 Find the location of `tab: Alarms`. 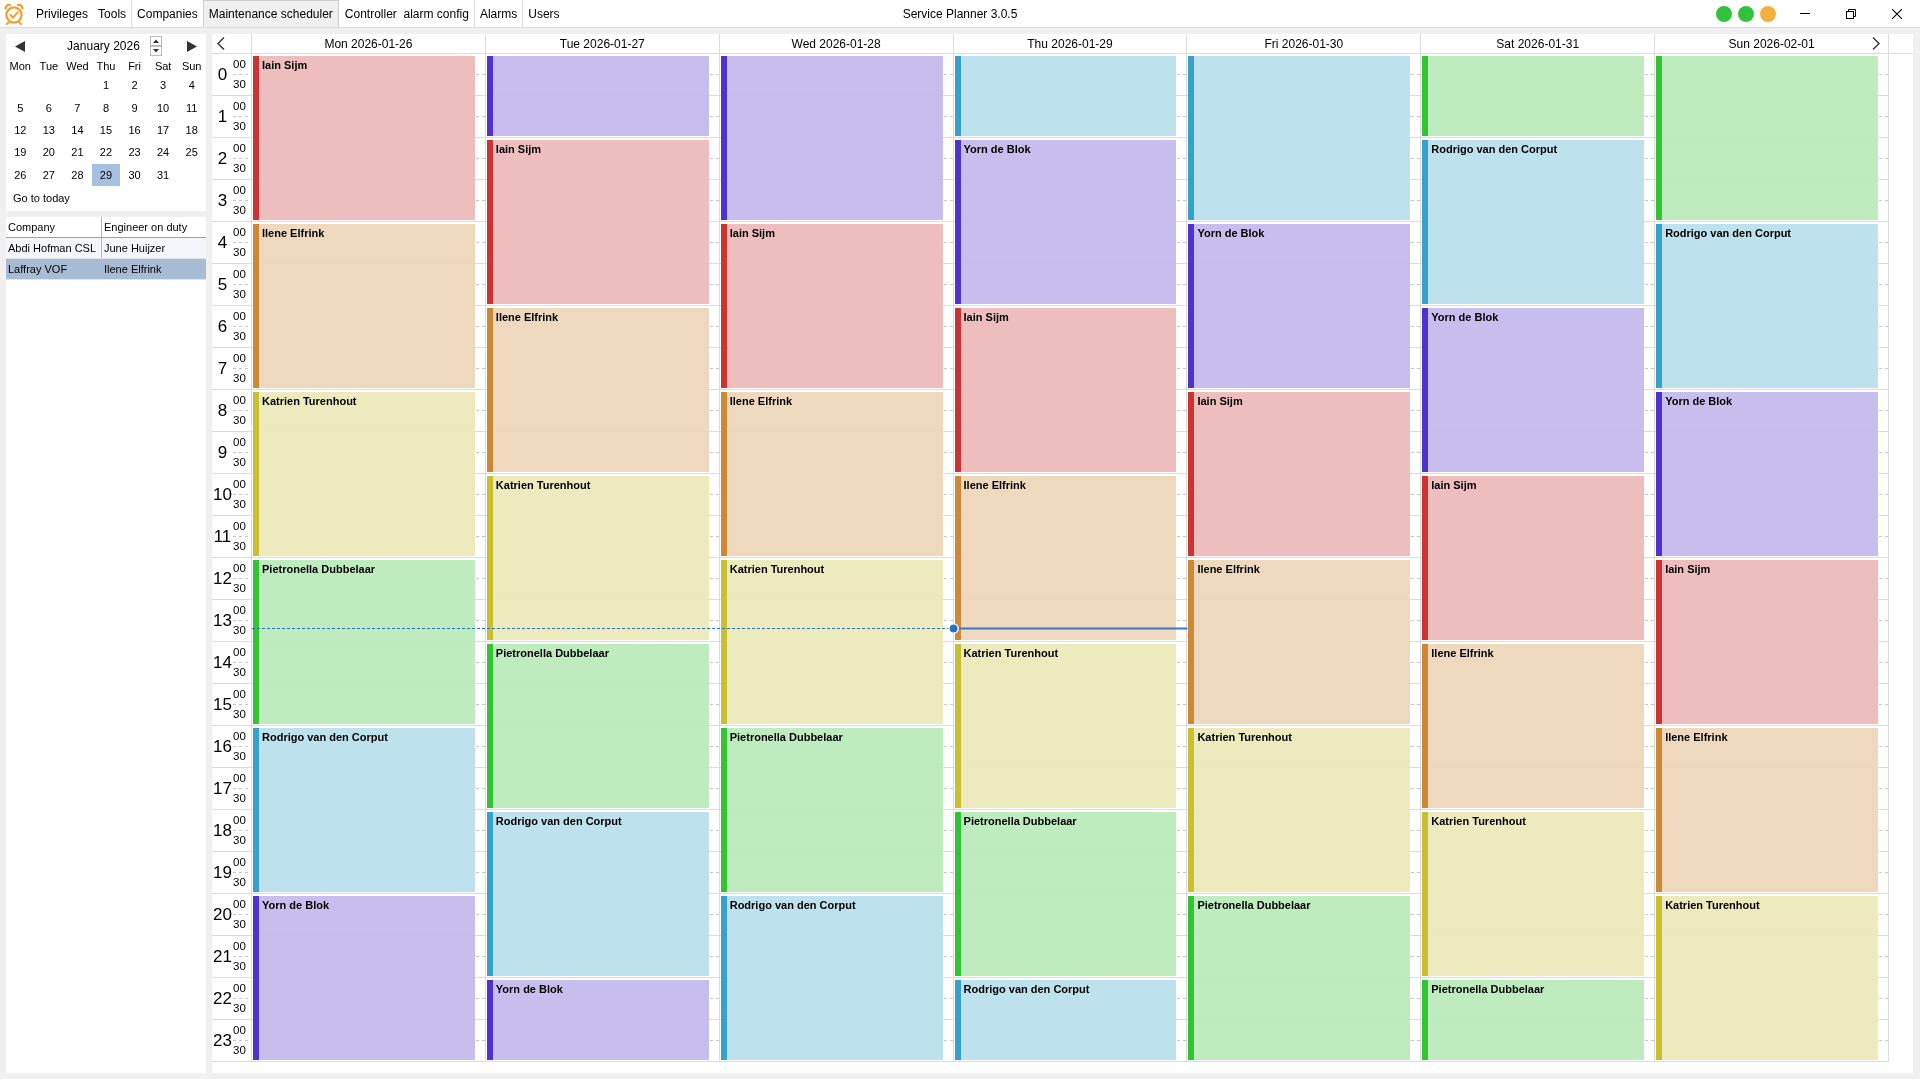

tab: Alarms is located at coordinates (498, 13).